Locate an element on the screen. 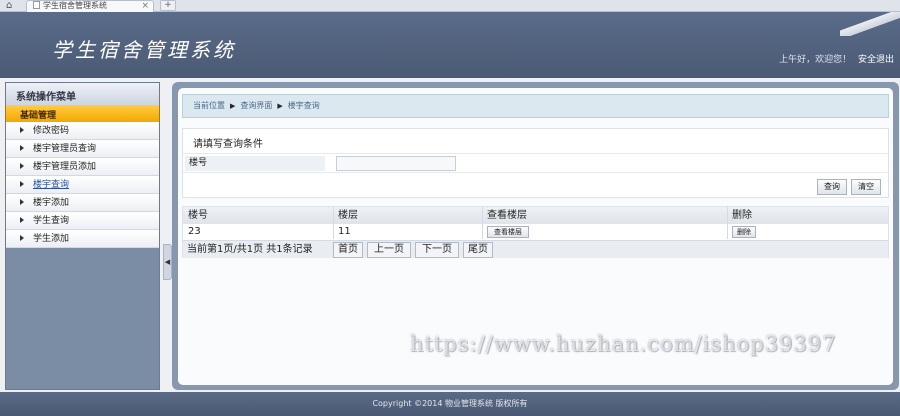 The image size is (900, 416). greeting-text: 上午好，欢迎您！ is located at coordinates (815, 60).